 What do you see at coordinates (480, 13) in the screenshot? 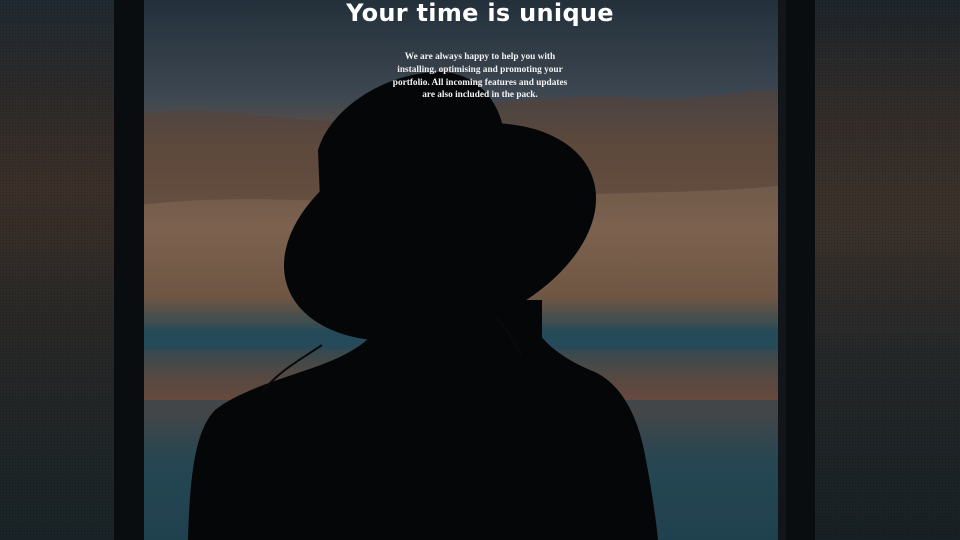
I see `hero-headline: Your time is unique` at bounding box center [480, 13].